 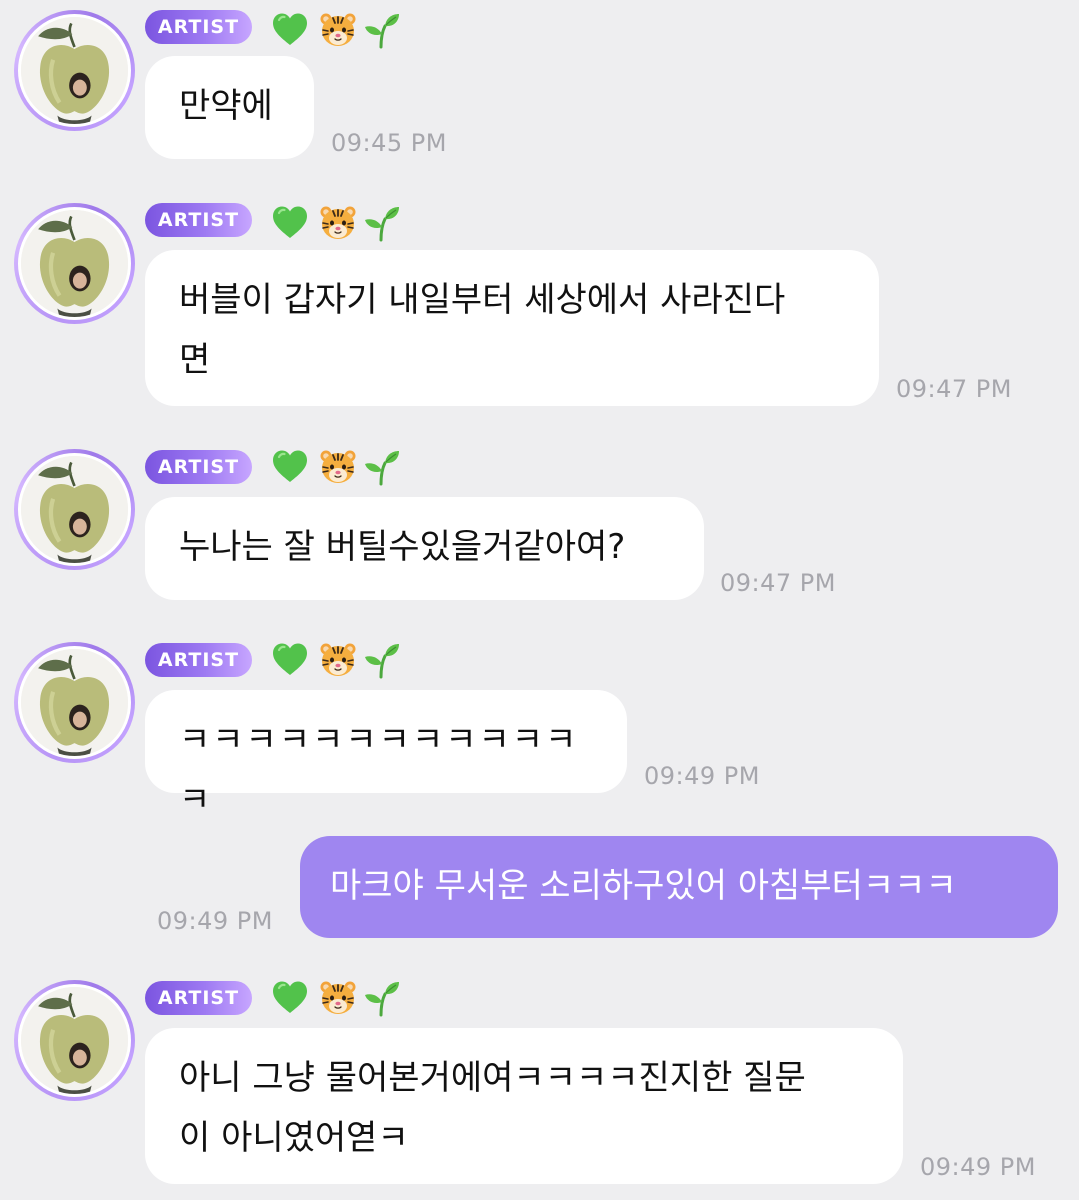 I want to click on message-text: ㅋㅋㅋㅋㅋㅋㅋㅋㅋㅋㅋㅋㅋ, so click(x=379, y=770).